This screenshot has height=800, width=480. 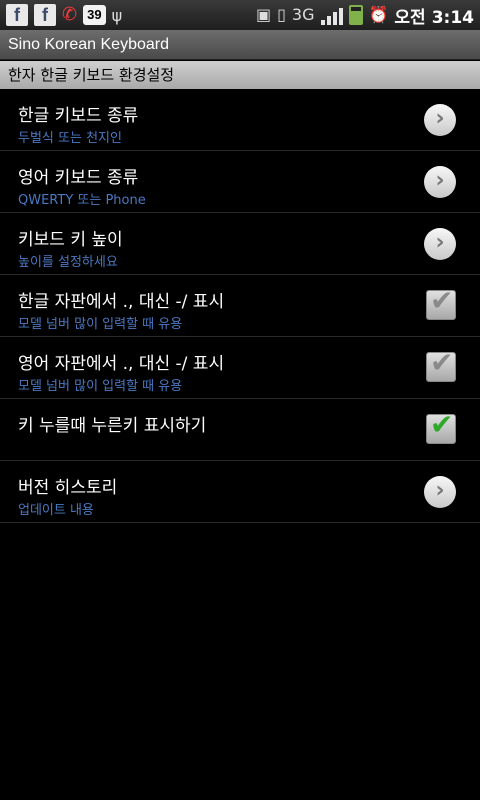 What do you see at coordinates (378, 14) in the screenshot?
I see `alarm-icon: ⏰` at bounding box center [378, 14].